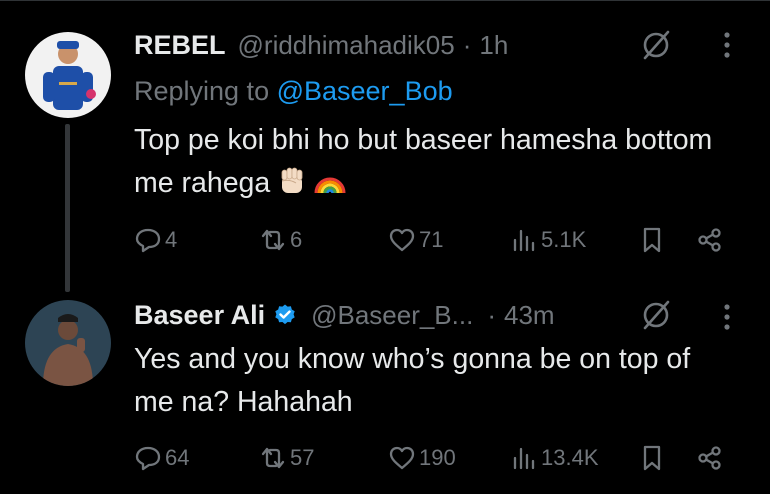 Image resolution: width=770 pixels, height=494 pixels. Describe the element at coordinates (67, 208) in the screenshot. I see `thread-line` at that location.